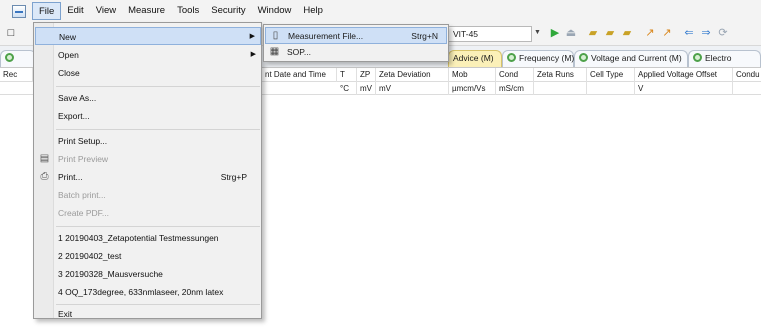 The image size is (761, 333). What do you see at coordinates (412, 88) in the screenshot?
I see `unit-zeta-deviation: mV` at bounding box center [412, 88].